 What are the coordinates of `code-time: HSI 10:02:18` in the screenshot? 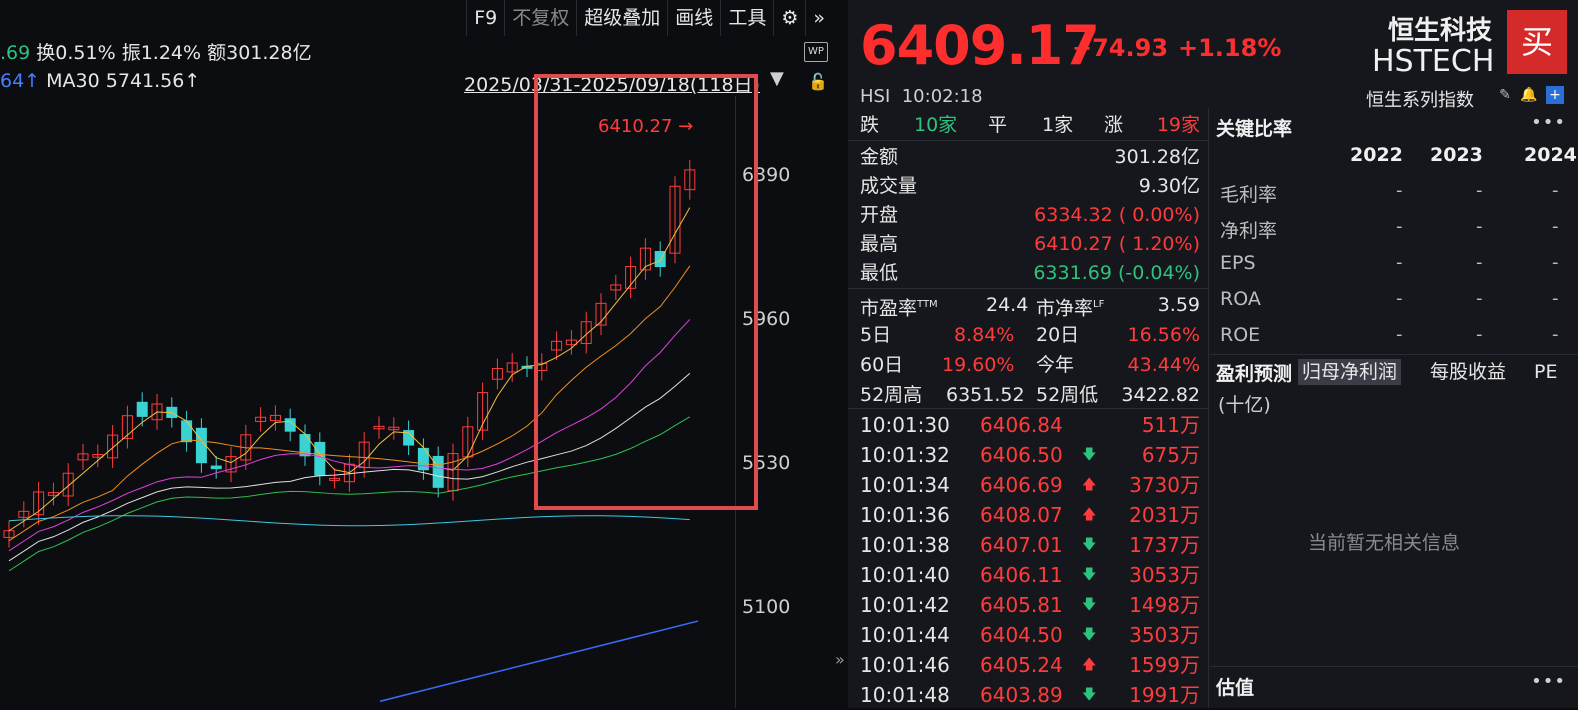 It's located at (921, 96).